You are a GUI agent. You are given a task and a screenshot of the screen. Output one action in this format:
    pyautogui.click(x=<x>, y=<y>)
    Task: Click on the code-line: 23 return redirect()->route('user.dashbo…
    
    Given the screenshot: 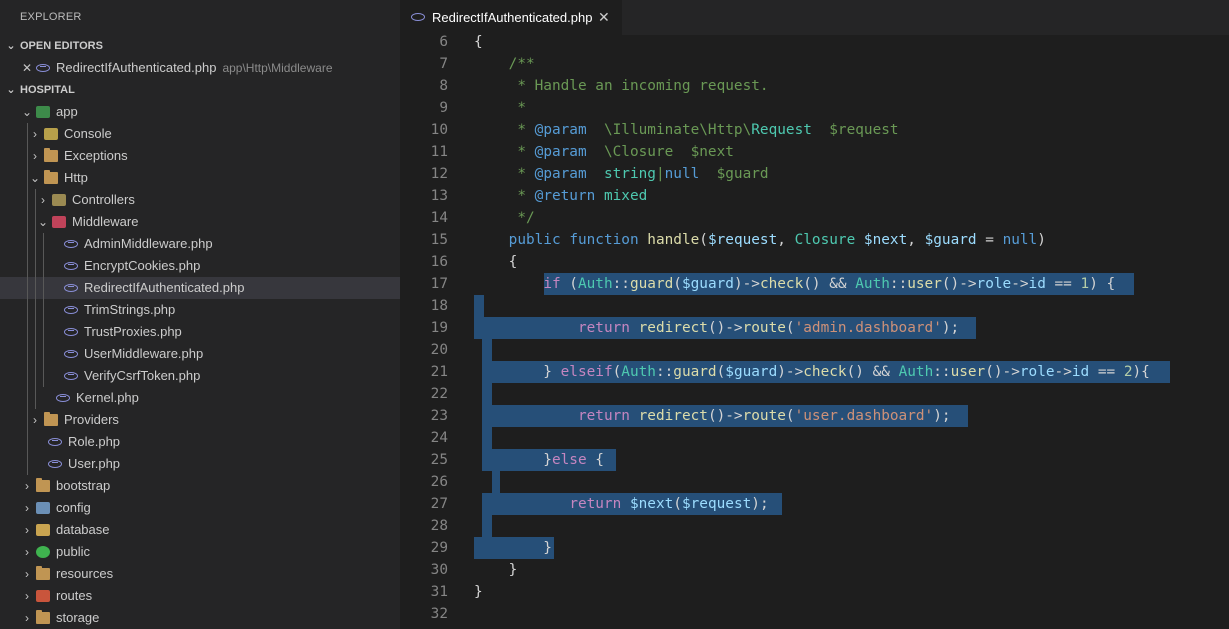 What is the action you would take?
    pyautogui.click(x=814, y=416)
    